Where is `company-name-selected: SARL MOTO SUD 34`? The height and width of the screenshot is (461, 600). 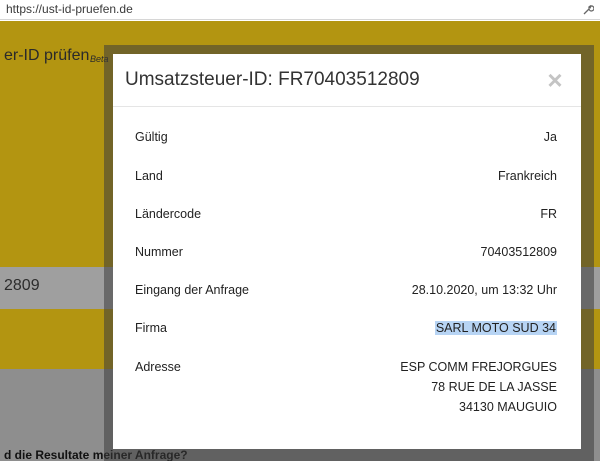 company-name-selected: SARL MOTO SUD 34 is located at coordinates (495, 328).